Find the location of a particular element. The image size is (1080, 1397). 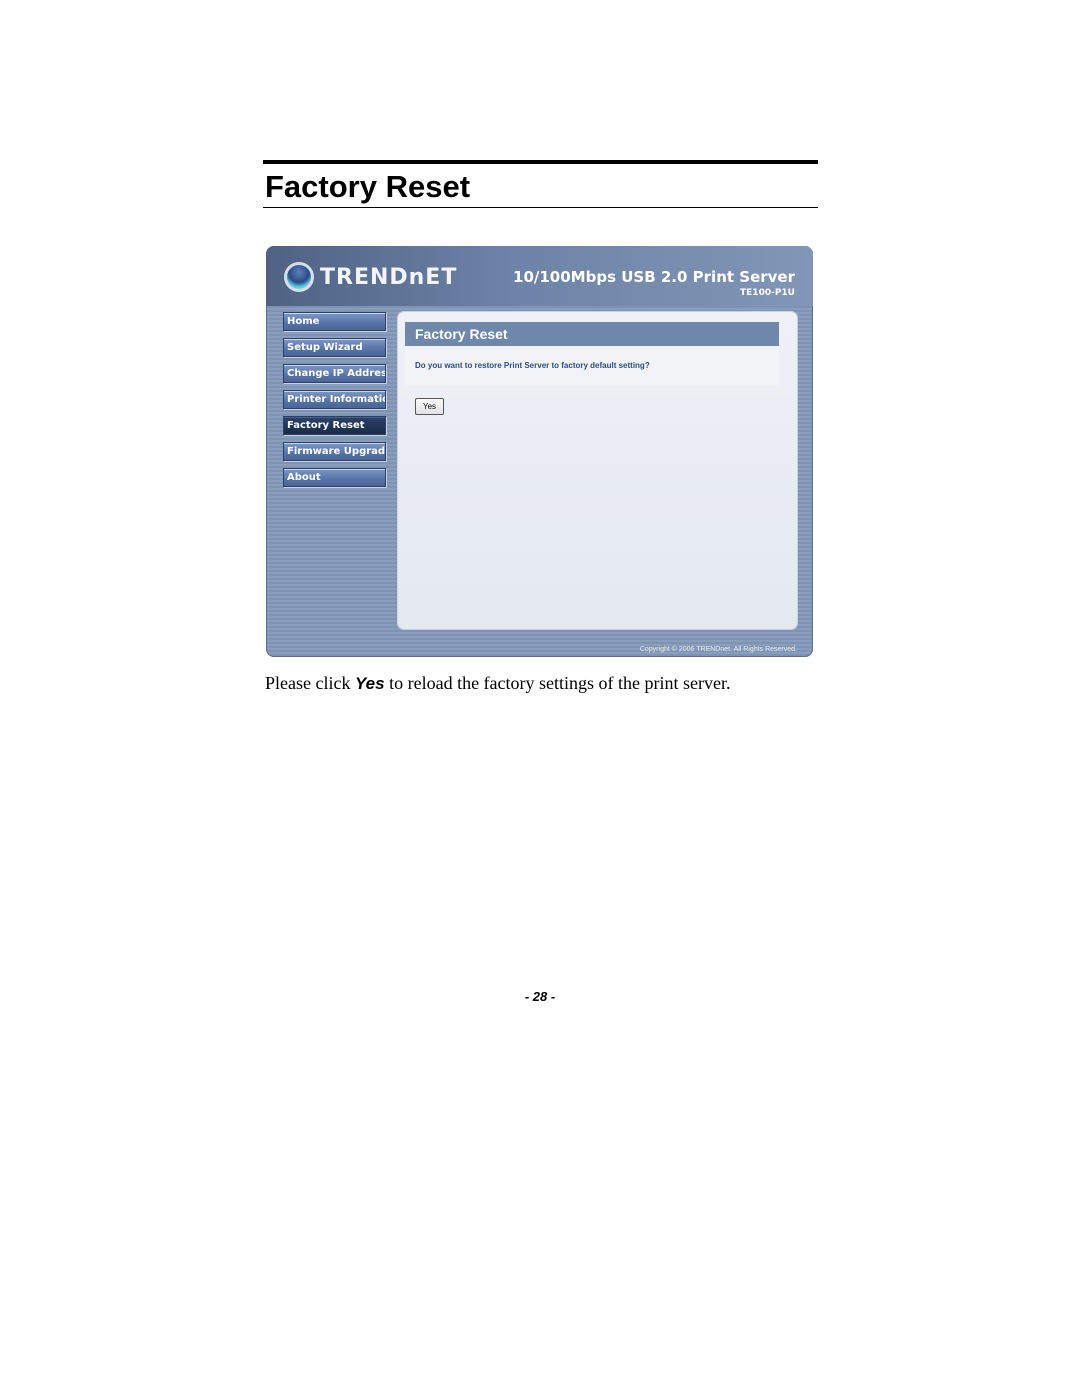

nav-firmware-upgrade: Firmware Upgrade is located at coordinates (334, 451).